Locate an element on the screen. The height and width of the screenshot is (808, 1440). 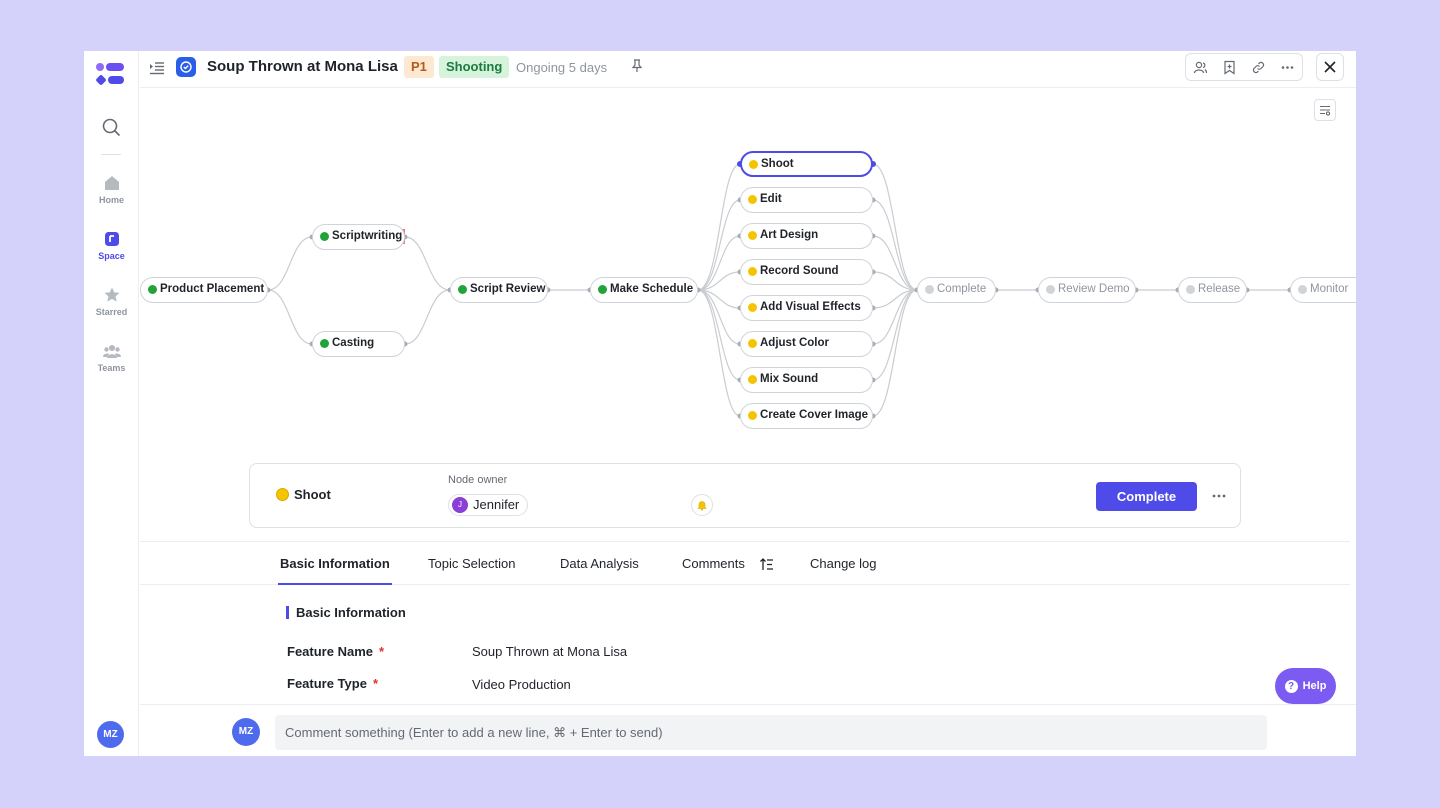
sidebar-divider is located at coordinates (111, 154).